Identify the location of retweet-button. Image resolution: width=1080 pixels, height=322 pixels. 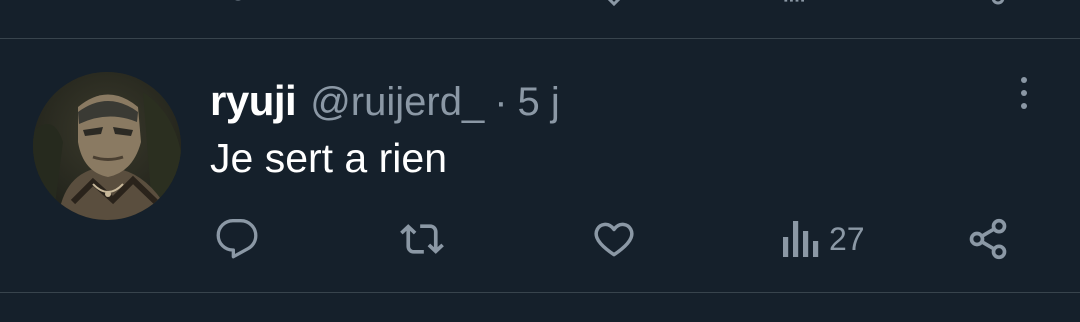
(422, 239).